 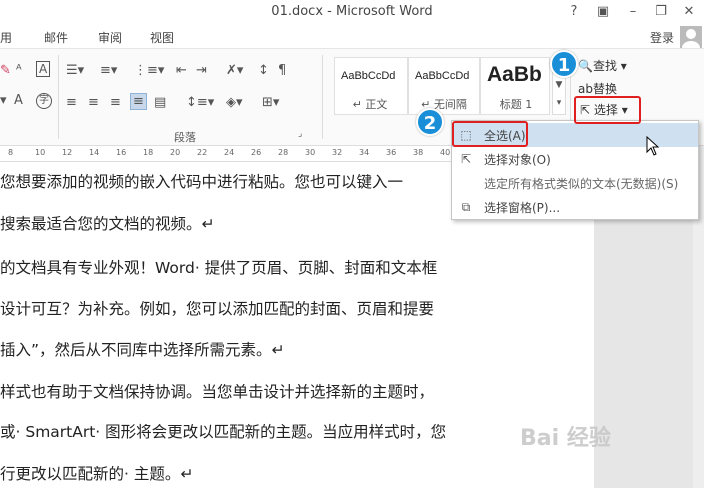 What do you see at coordinates (107, 223) in the screenshot?
I see `doc-line: 搜索最适合您的文档的视频。↵` at bounding box center [107, 223].